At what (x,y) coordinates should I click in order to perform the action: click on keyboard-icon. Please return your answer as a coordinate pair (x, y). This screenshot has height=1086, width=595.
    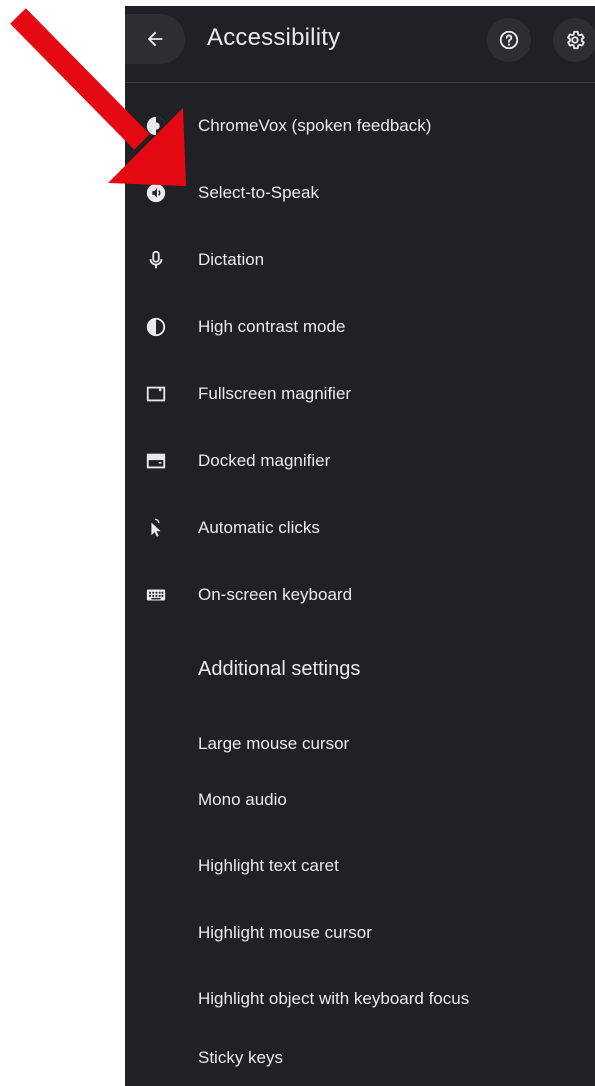
    Looking at the image, I should click on (156, 595).